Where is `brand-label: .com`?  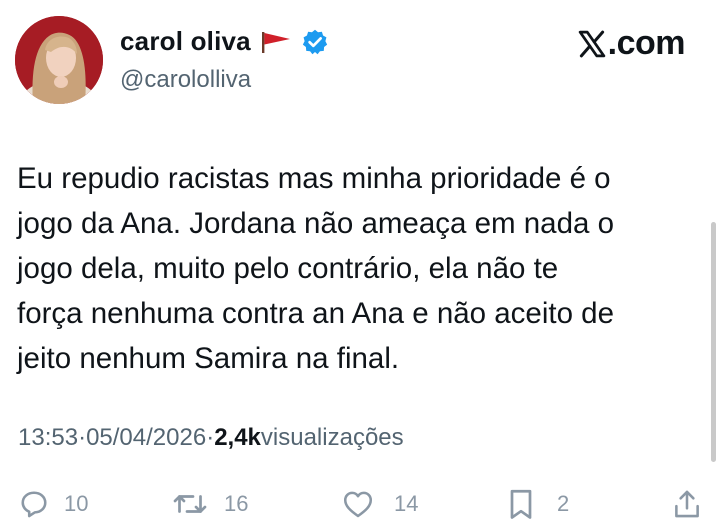 brand-label: .com is located at coordinates (646, 43).